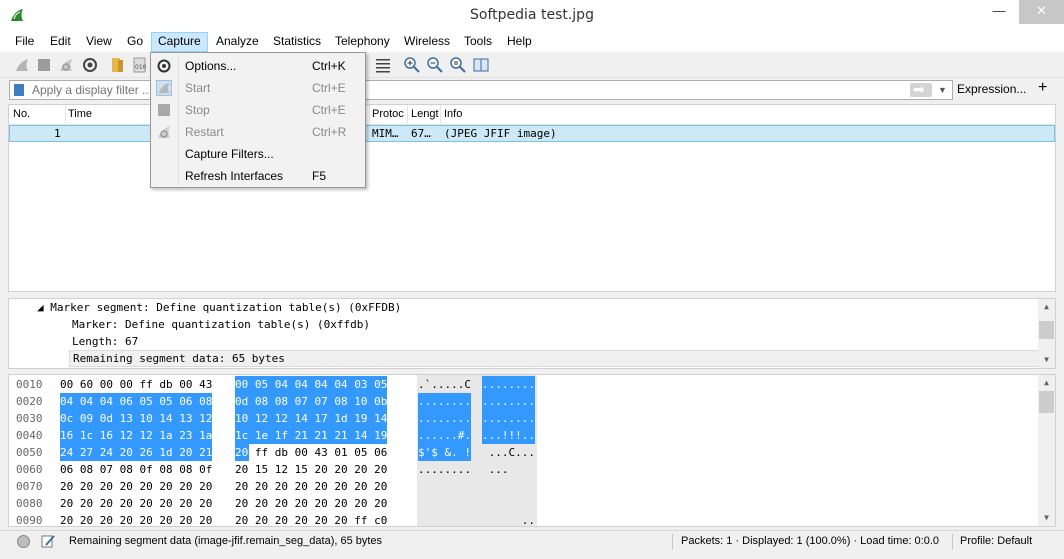 The width and height of the screenshot is (1064, 559). What do you see at coordinates (29, 469) in the screenshot?
I see `byte-offset: 0060` at bounding box center [29, 469].